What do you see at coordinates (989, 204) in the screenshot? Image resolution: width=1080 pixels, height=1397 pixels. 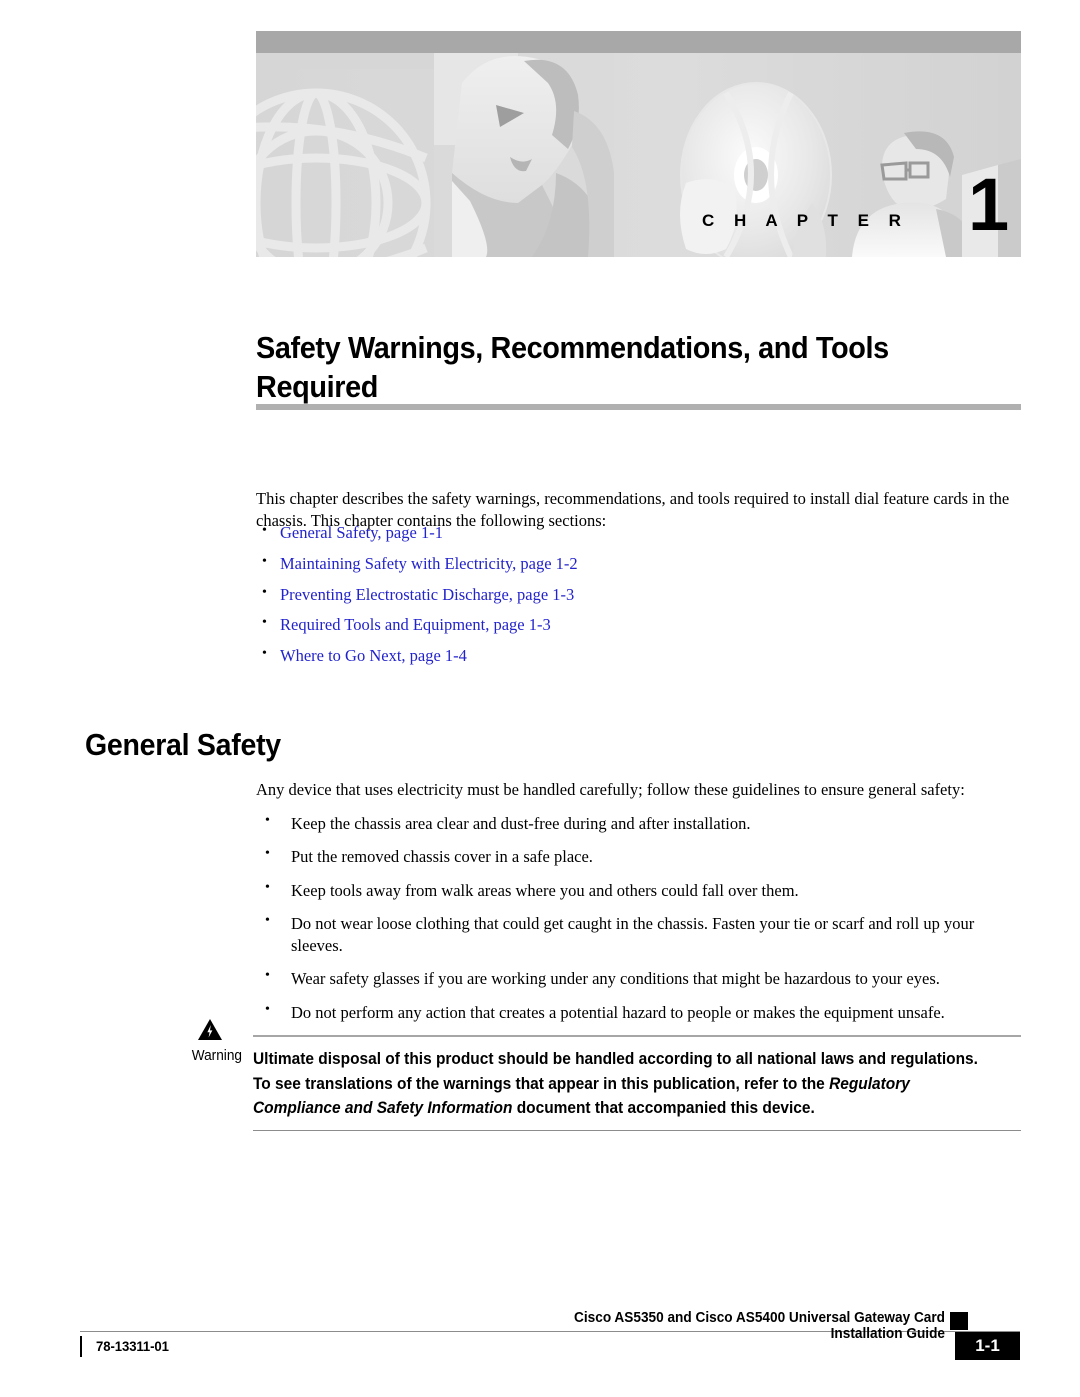 I see `chapter-number: 1` at bounding box center [989, 204].